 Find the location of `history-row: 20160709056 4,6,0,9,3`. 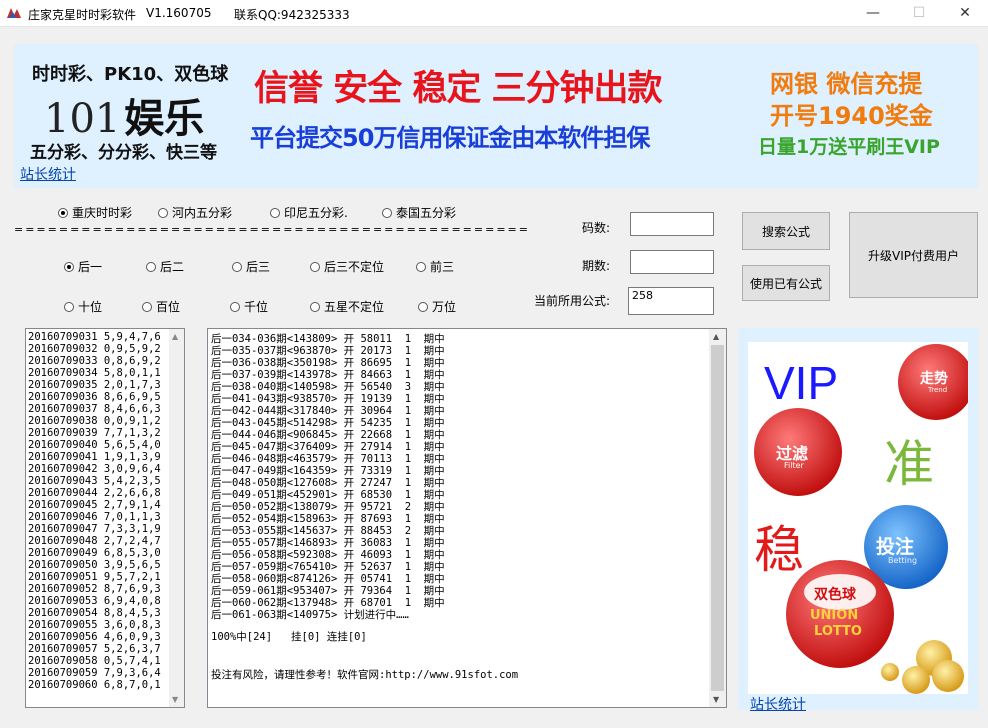

history-row: 20160709056 4,6,0,9,3 is located at coordinates (94, 637).